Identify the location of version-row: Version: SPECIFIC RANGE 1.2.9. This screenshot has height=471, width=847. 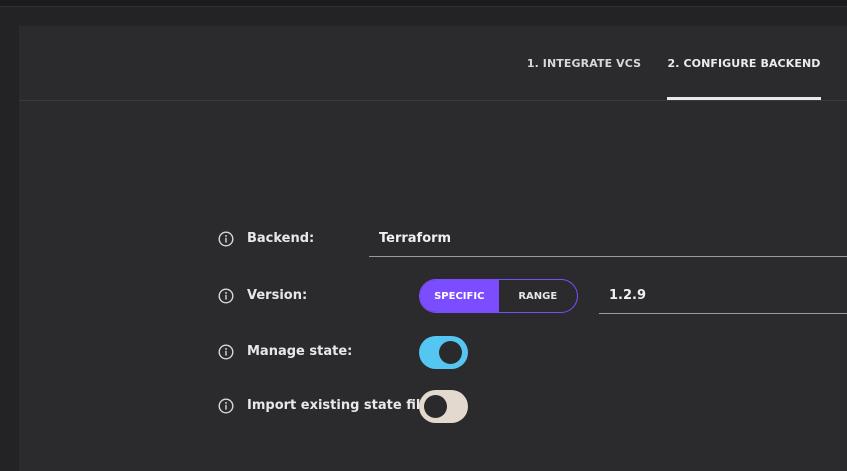
(433, 296).